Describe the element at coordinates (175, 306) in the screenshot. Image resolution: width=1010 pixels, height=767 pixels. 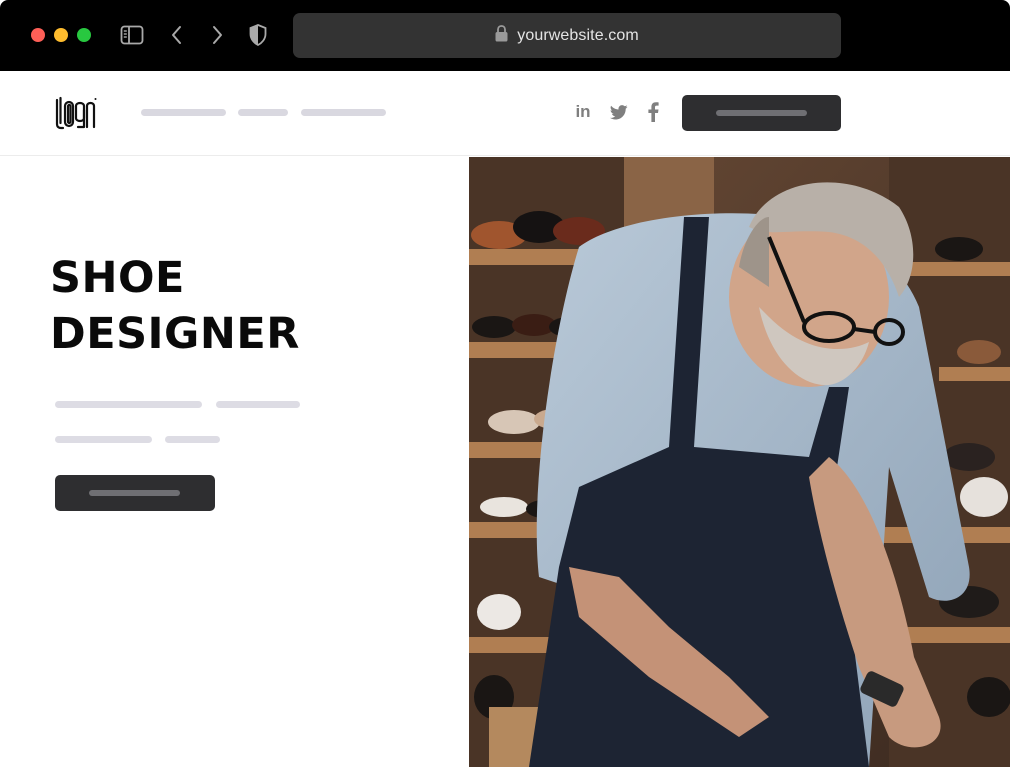
I see `hero-title: SHOE DESIGNER` at that location.